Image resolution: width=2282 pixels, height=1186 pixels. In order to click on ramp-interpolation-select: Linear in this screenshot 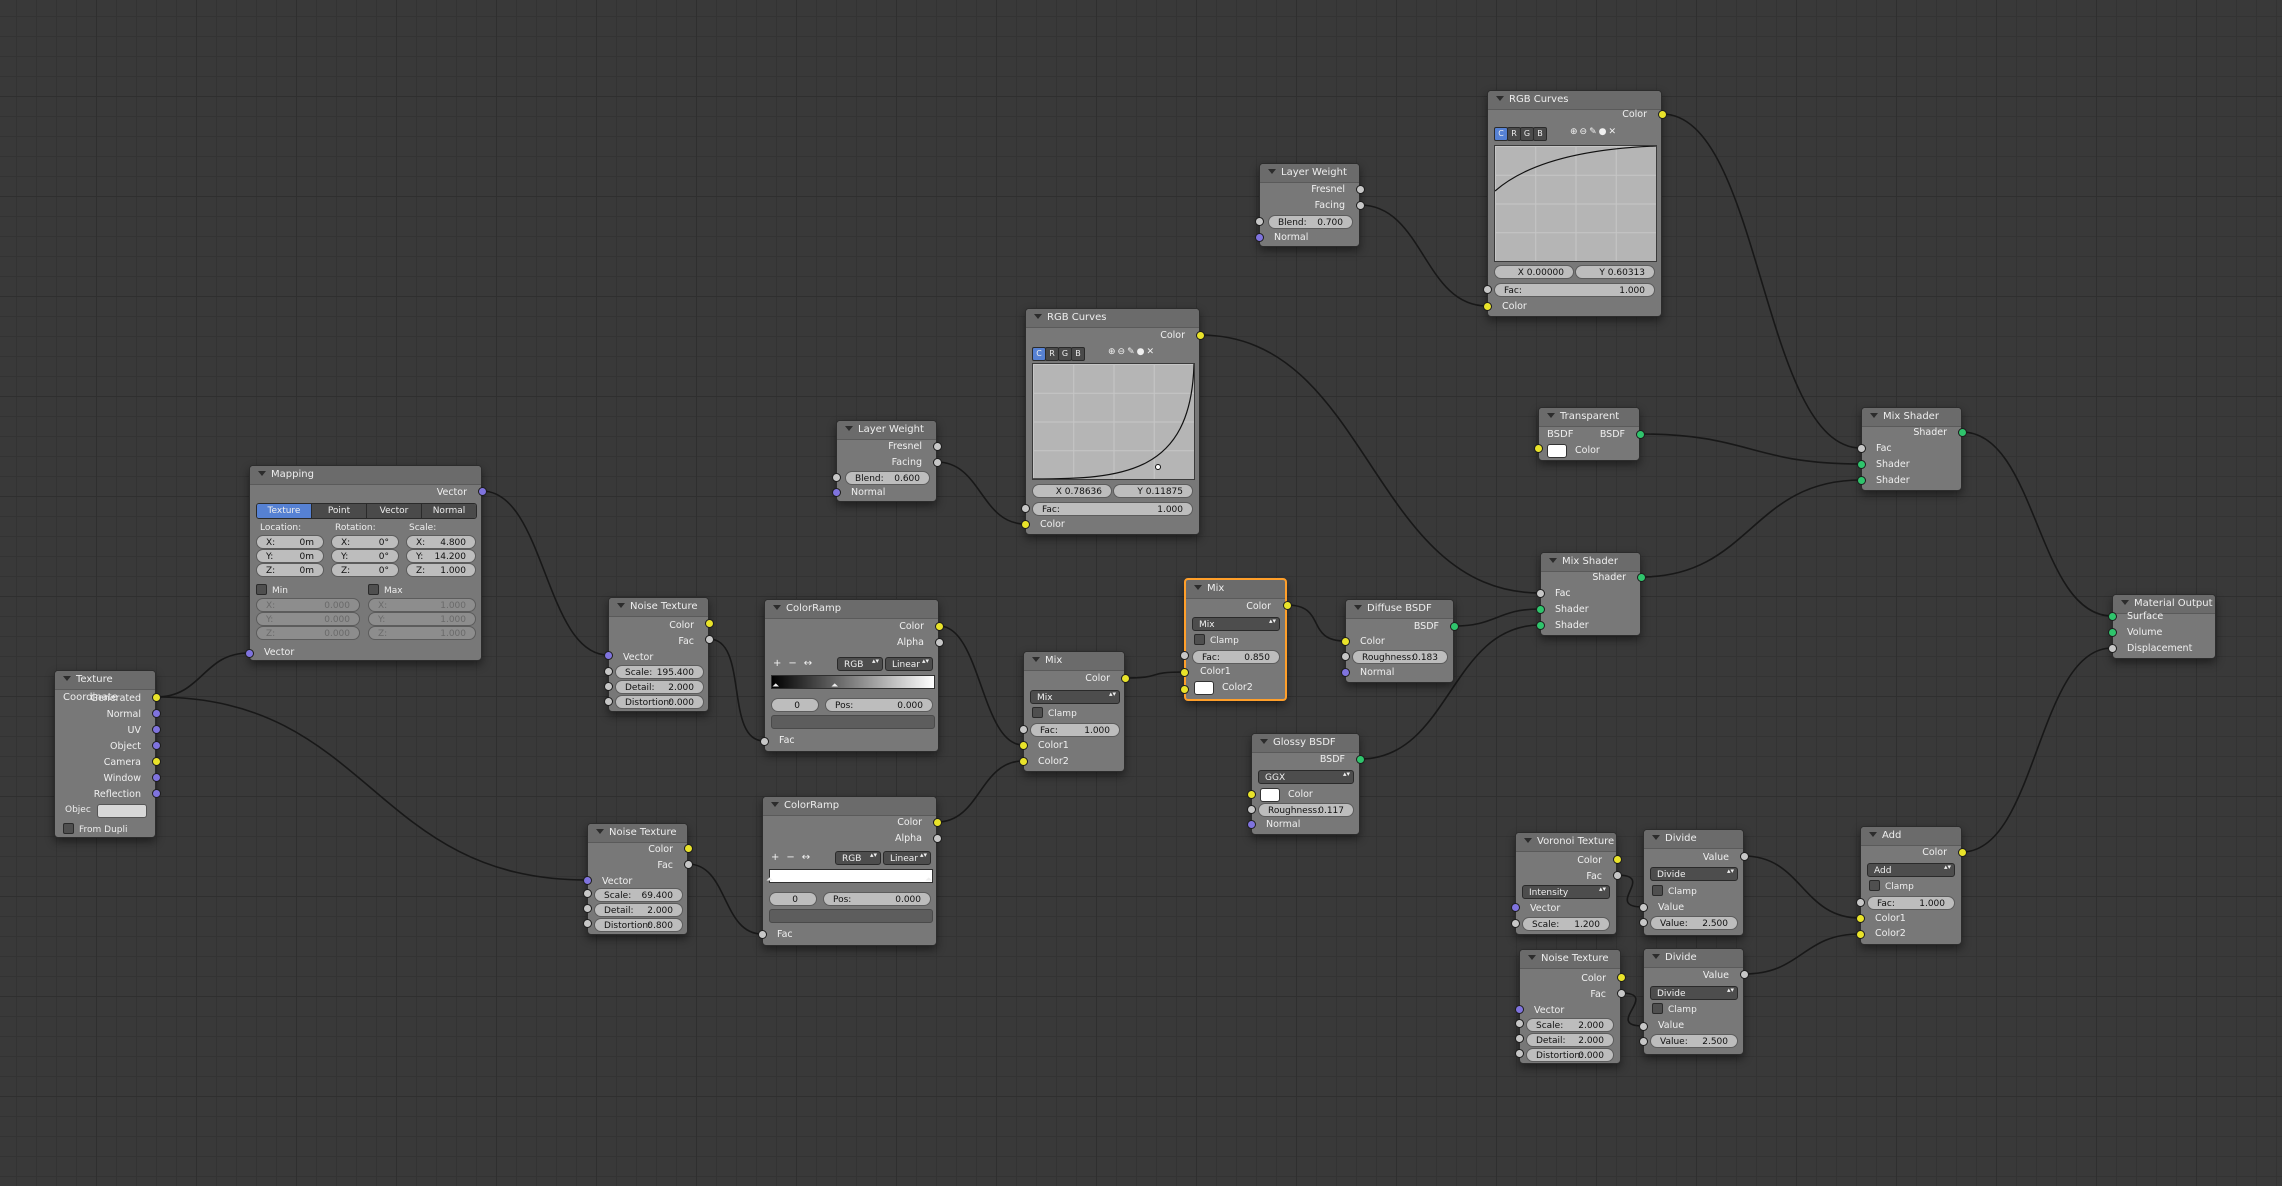, I will do `click(909, 664)`.